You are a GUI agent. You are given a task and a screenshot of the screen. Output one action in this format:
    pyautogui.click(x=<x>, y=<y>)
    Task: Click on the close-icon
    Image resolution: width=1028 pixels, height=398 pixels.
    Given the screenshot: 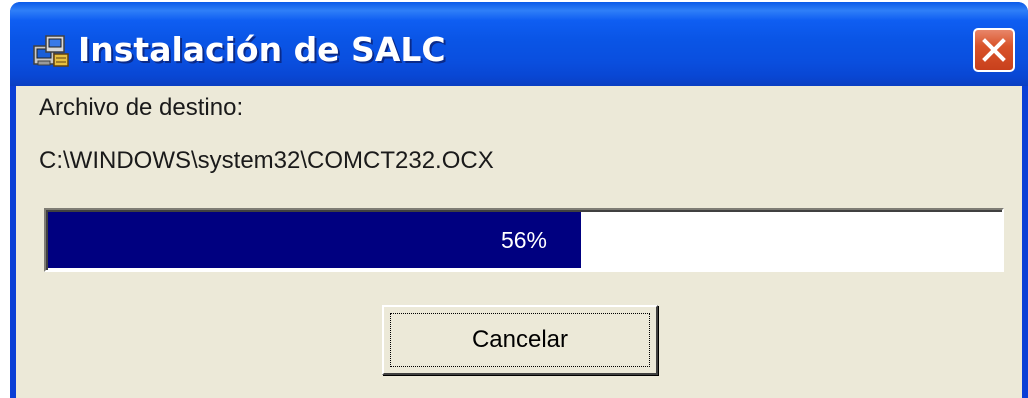 What is the action you would take?
    pyautogui.click(x=994, y=50)
    